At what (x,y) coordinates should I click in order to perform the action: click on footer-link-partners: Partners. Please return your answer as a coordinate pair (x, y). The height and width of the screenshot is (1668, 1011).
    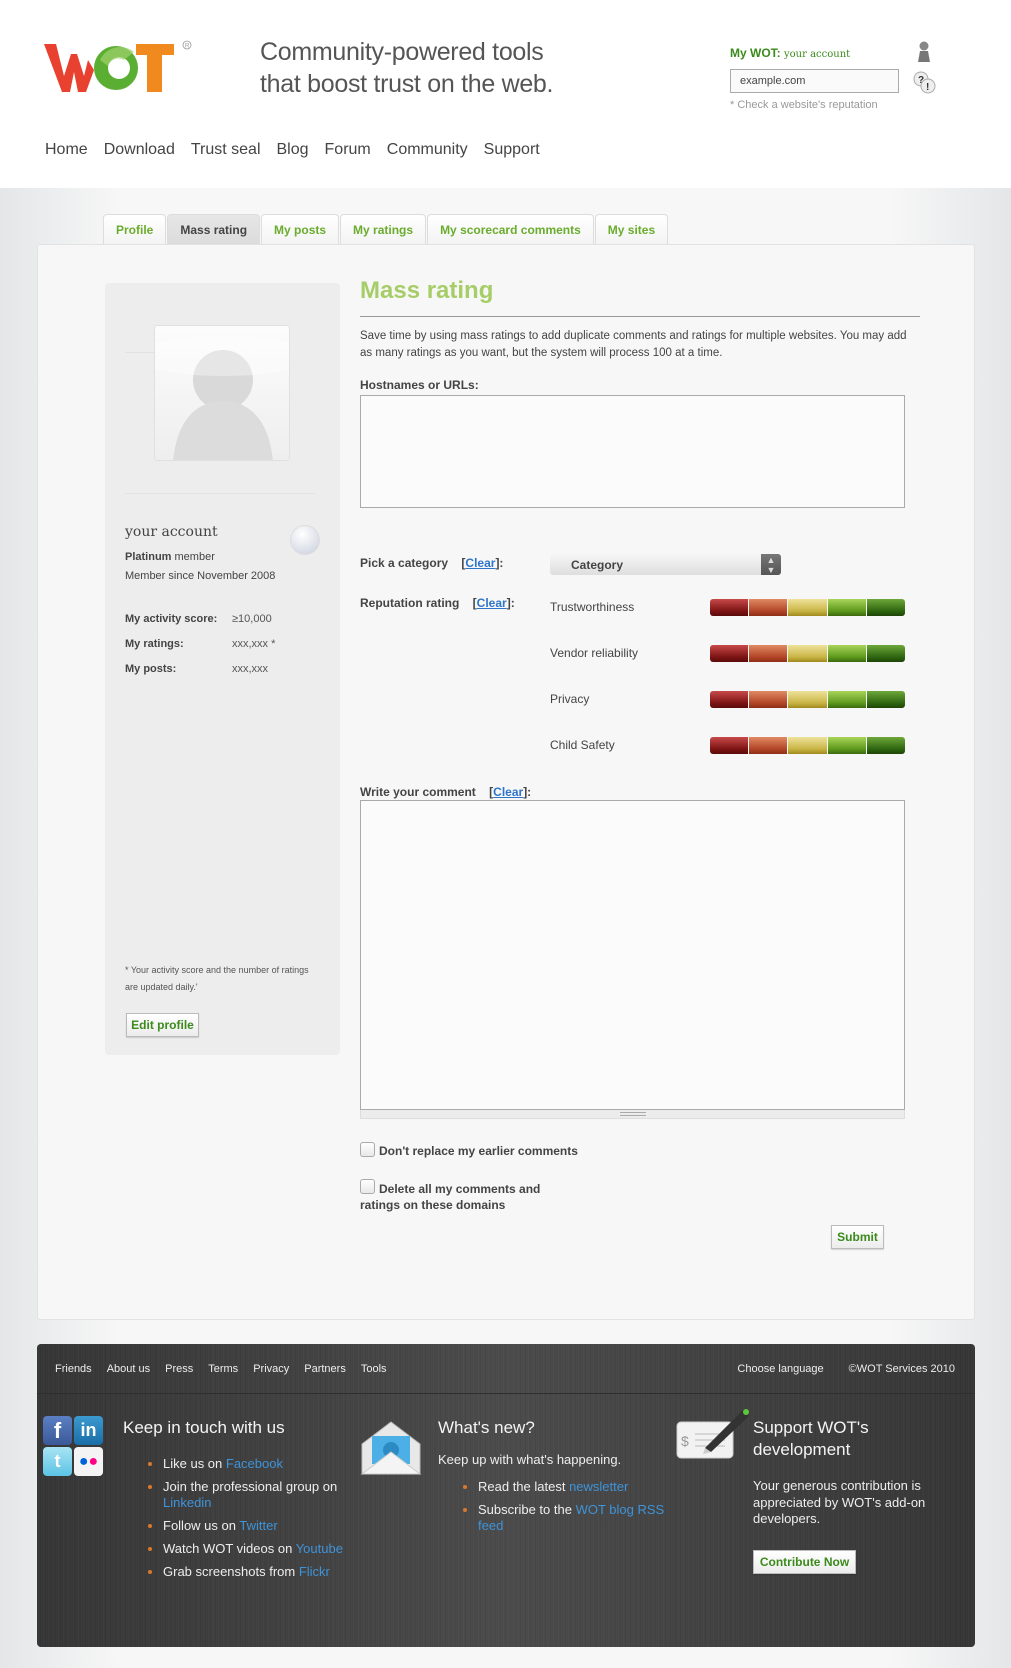
    Looking at the image, I should click on (325, 1369).